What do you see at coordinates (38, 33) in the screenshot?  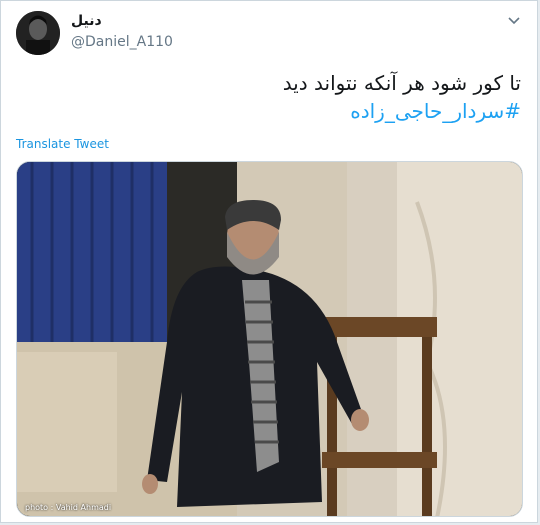 I see `avatar` at bounding box center [38, 33].